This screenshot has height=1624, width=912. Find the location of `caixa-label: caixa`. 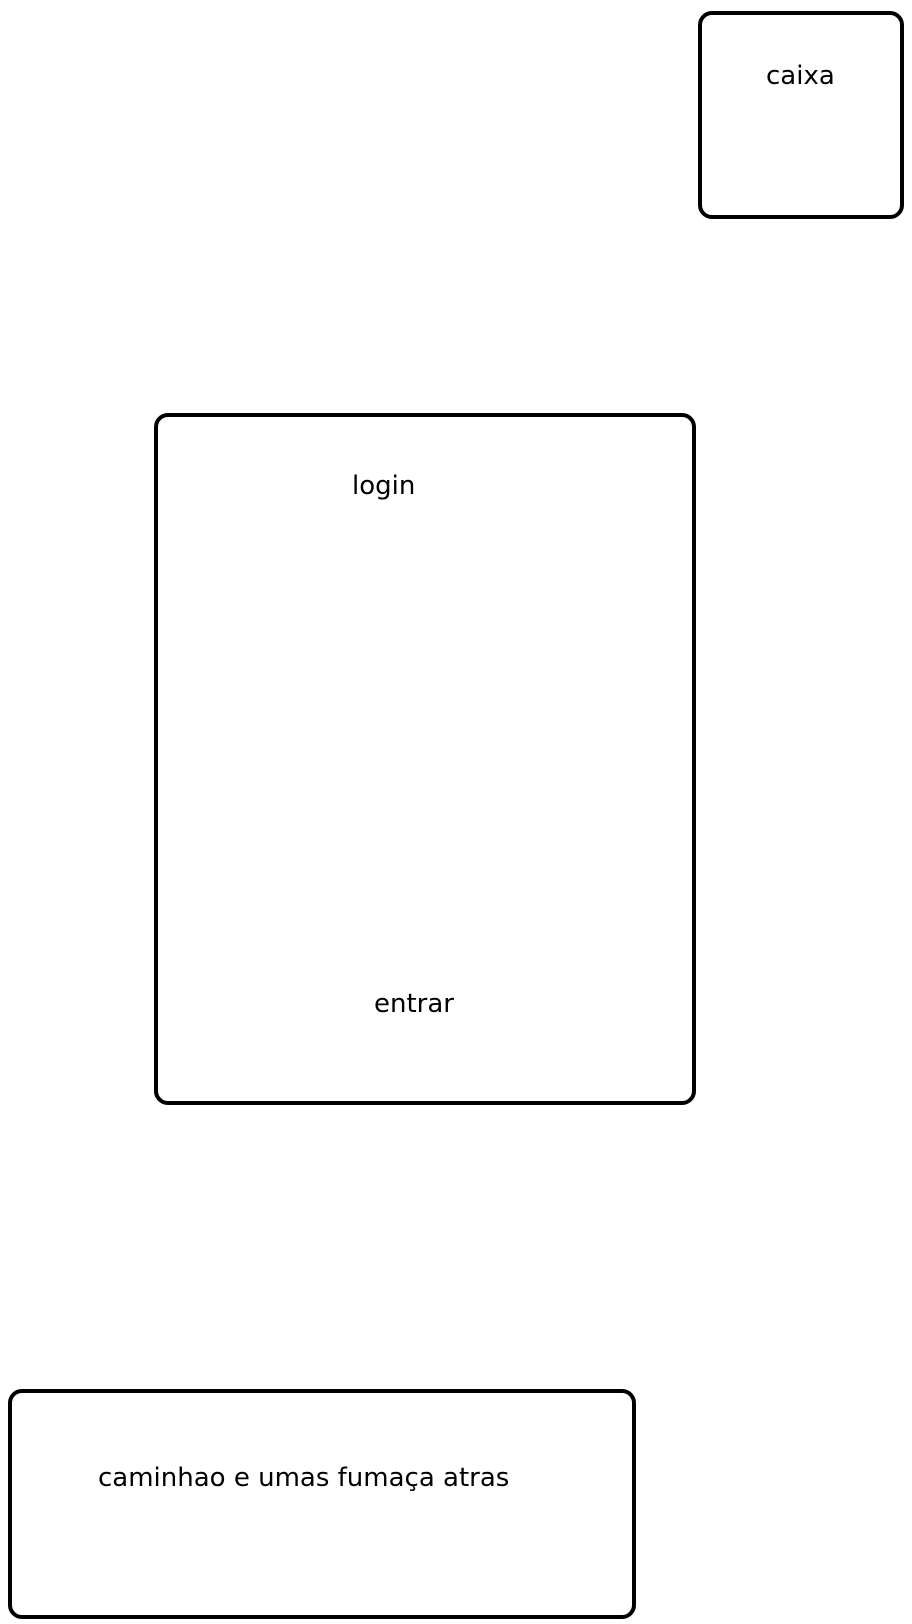

caixa-label: caixa is located at coordinates (800, 76).